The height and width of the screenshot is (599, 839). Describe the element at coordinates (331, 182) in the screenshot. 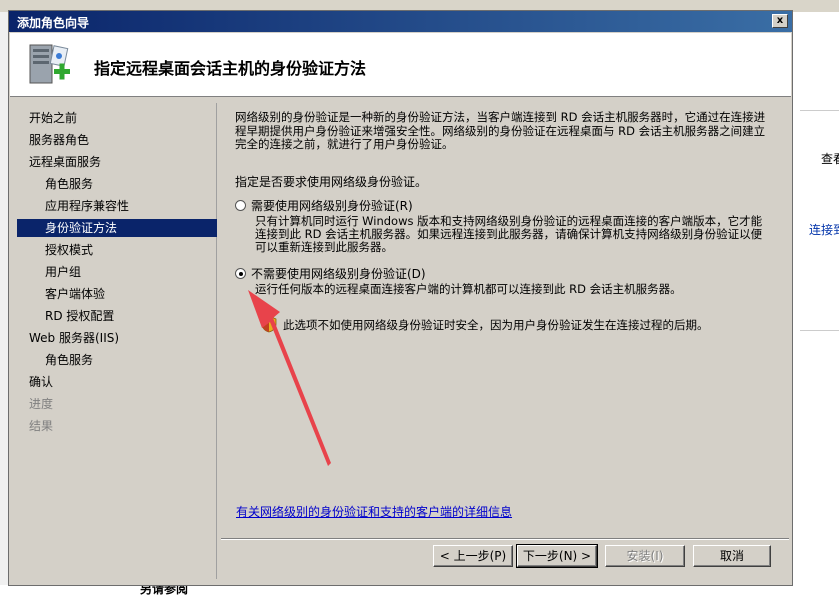

I see `prompt-text: 指定是否要求使用网络级身份验证。` at that location.